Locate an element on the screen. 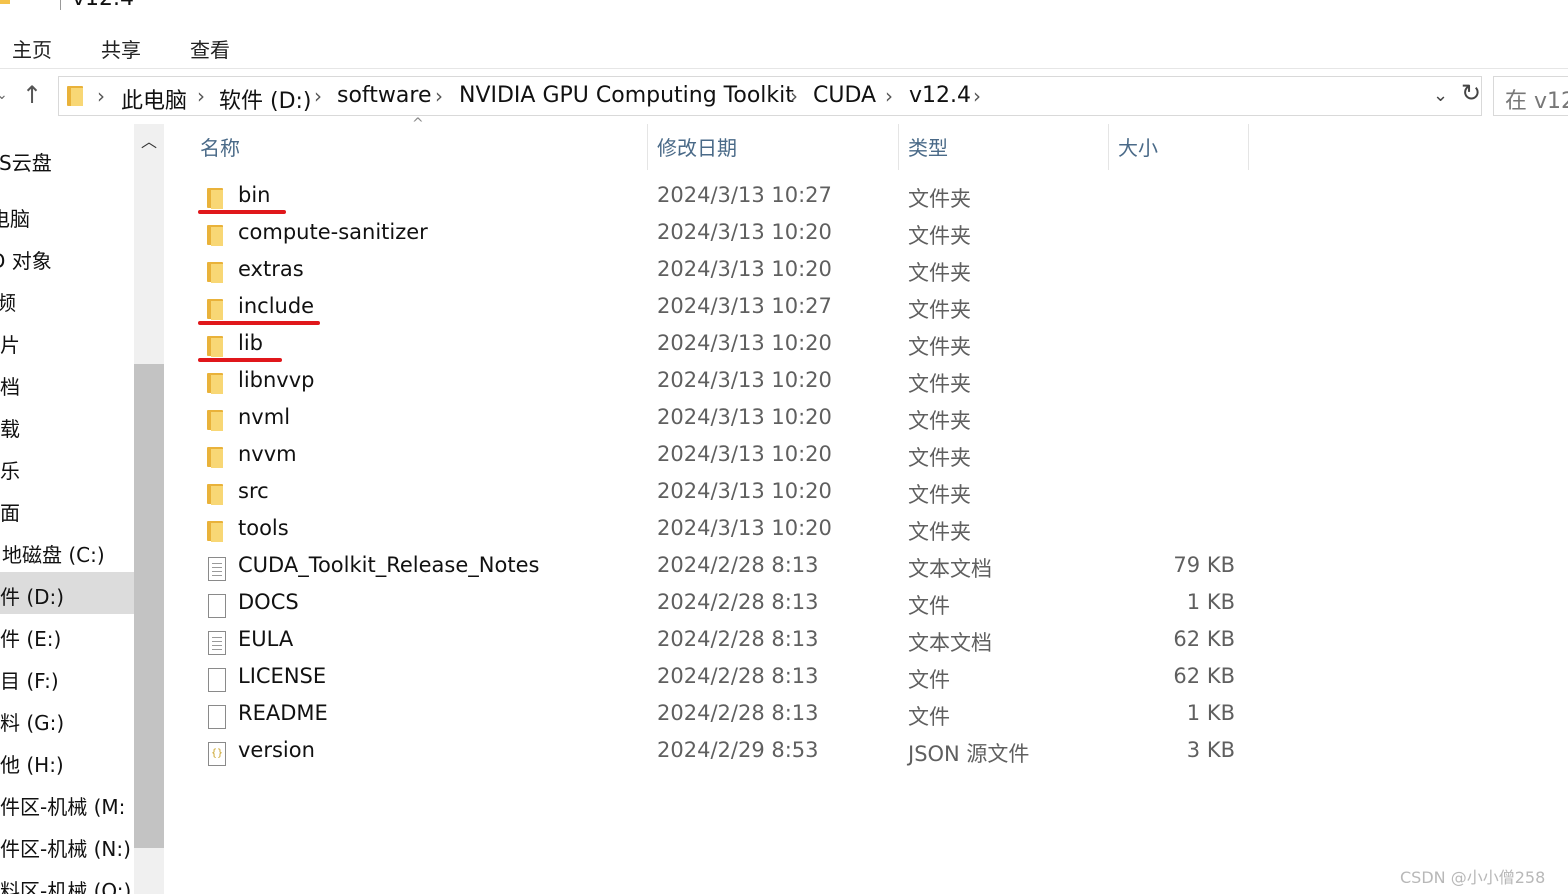  file-row: nvml 2024/3/13 10:20 文件夹 is located at coordinates (867, 420).